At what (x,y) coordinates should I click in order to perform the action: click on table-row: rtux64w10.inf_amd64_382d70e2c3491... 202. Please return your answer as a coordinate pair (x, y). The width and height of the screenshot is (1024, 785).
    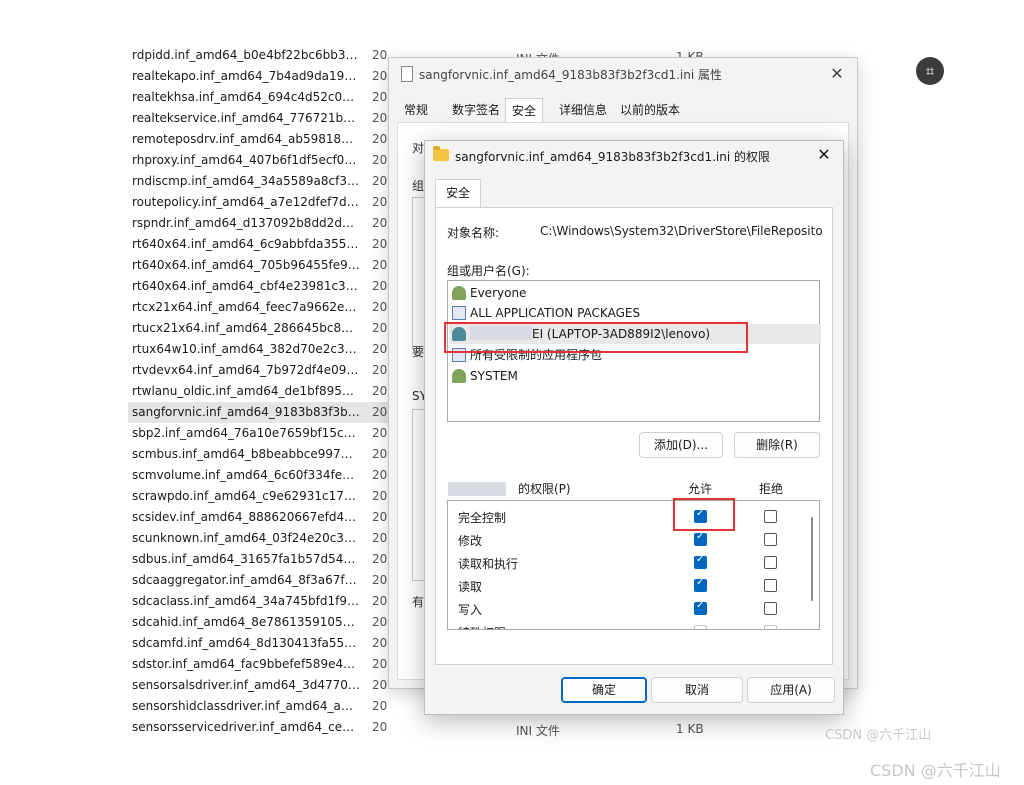
    Looking at the image, I should click on (258, 349).